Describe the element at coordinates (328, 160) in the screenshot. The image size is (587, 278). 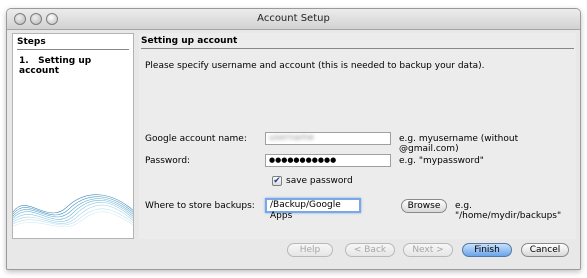
I see `password-input: ●●●●●●●●●●●` at that location.